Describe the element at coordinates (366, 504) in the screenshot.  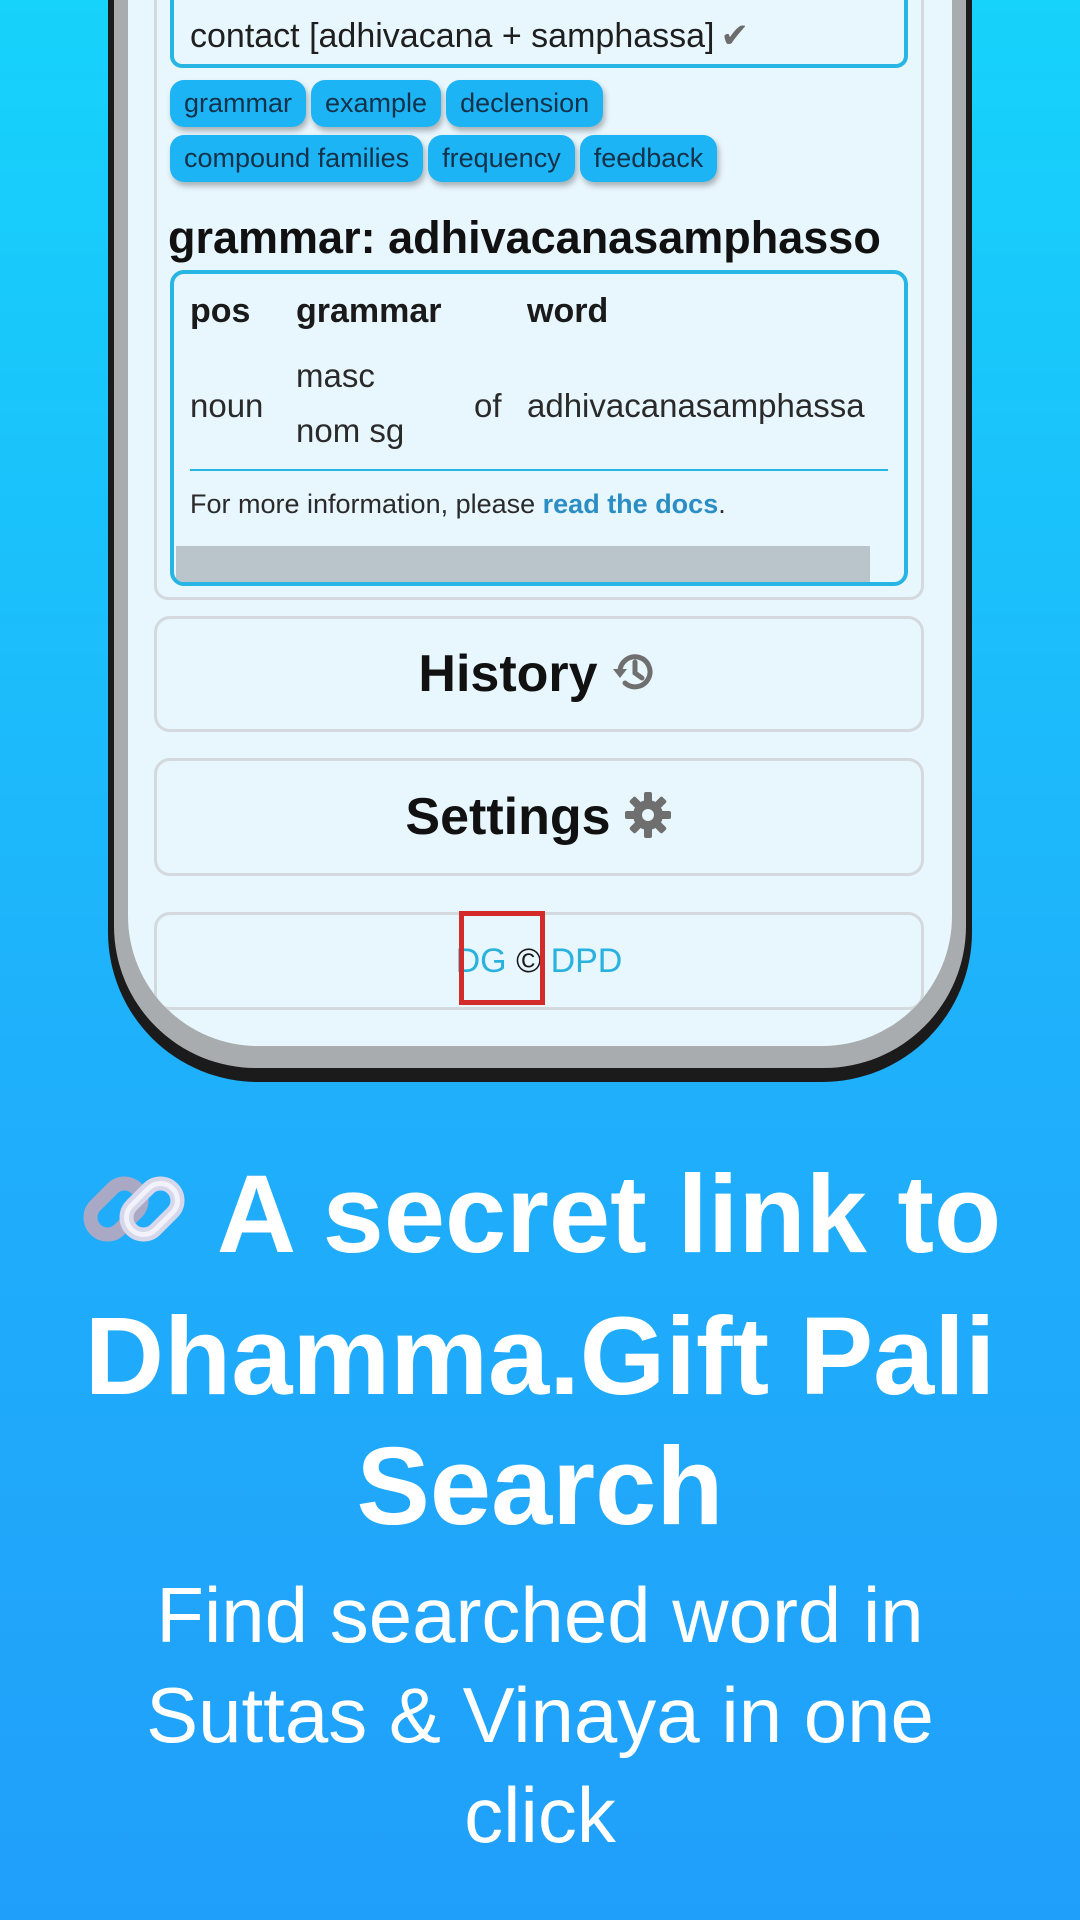
I see `note-prefix: For more information, please` at that location.